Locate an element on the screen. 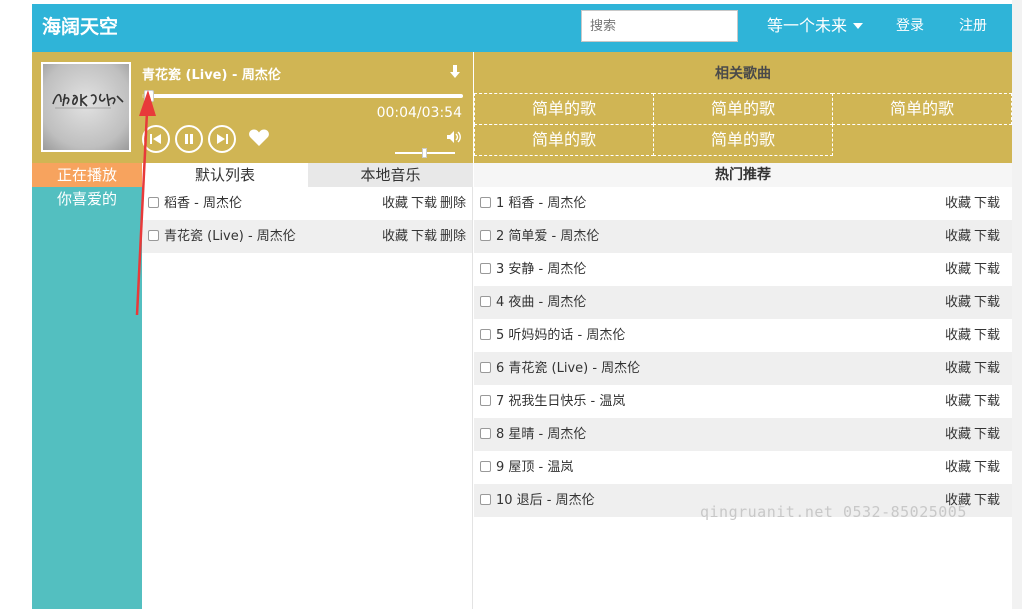 The height and width of the screenshot is (609, 1022). hot-song-name: 3 安静 - 周杰伦 is located at coordinates (541, 269).